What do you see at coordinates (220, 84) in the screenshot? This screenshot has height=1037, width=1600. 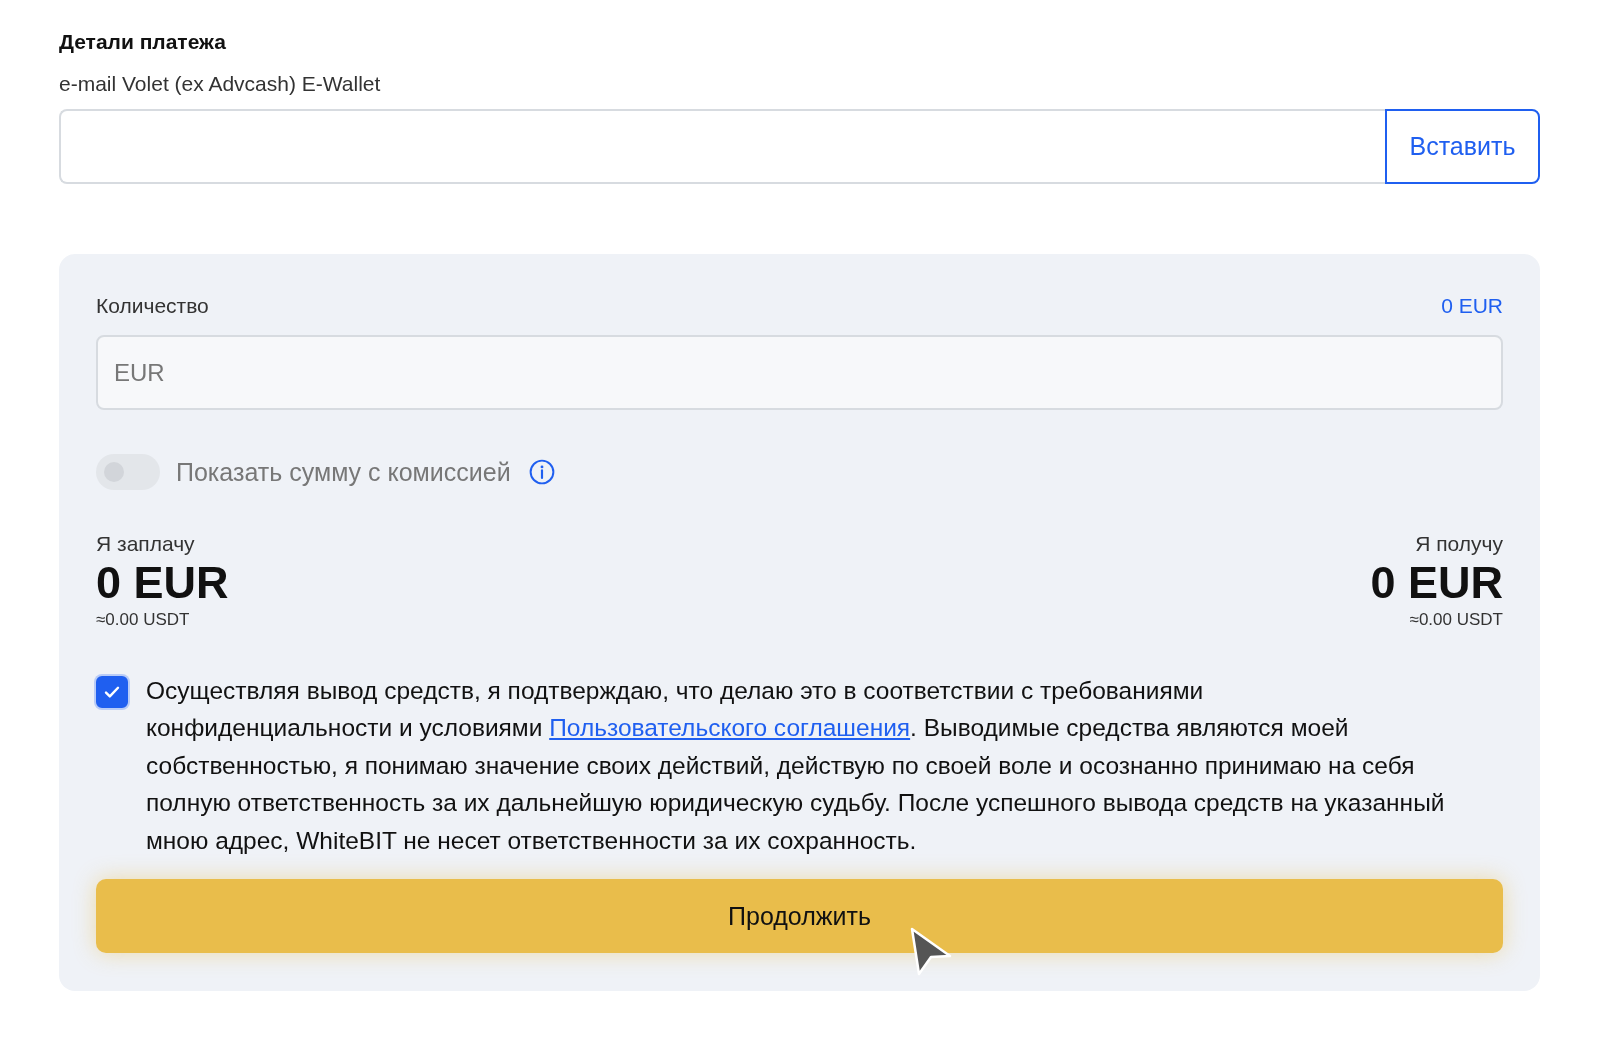 I see `wallet-label: e-mail Volet (ex Advcash) E-Wallet` at bounding box center [220, 84].